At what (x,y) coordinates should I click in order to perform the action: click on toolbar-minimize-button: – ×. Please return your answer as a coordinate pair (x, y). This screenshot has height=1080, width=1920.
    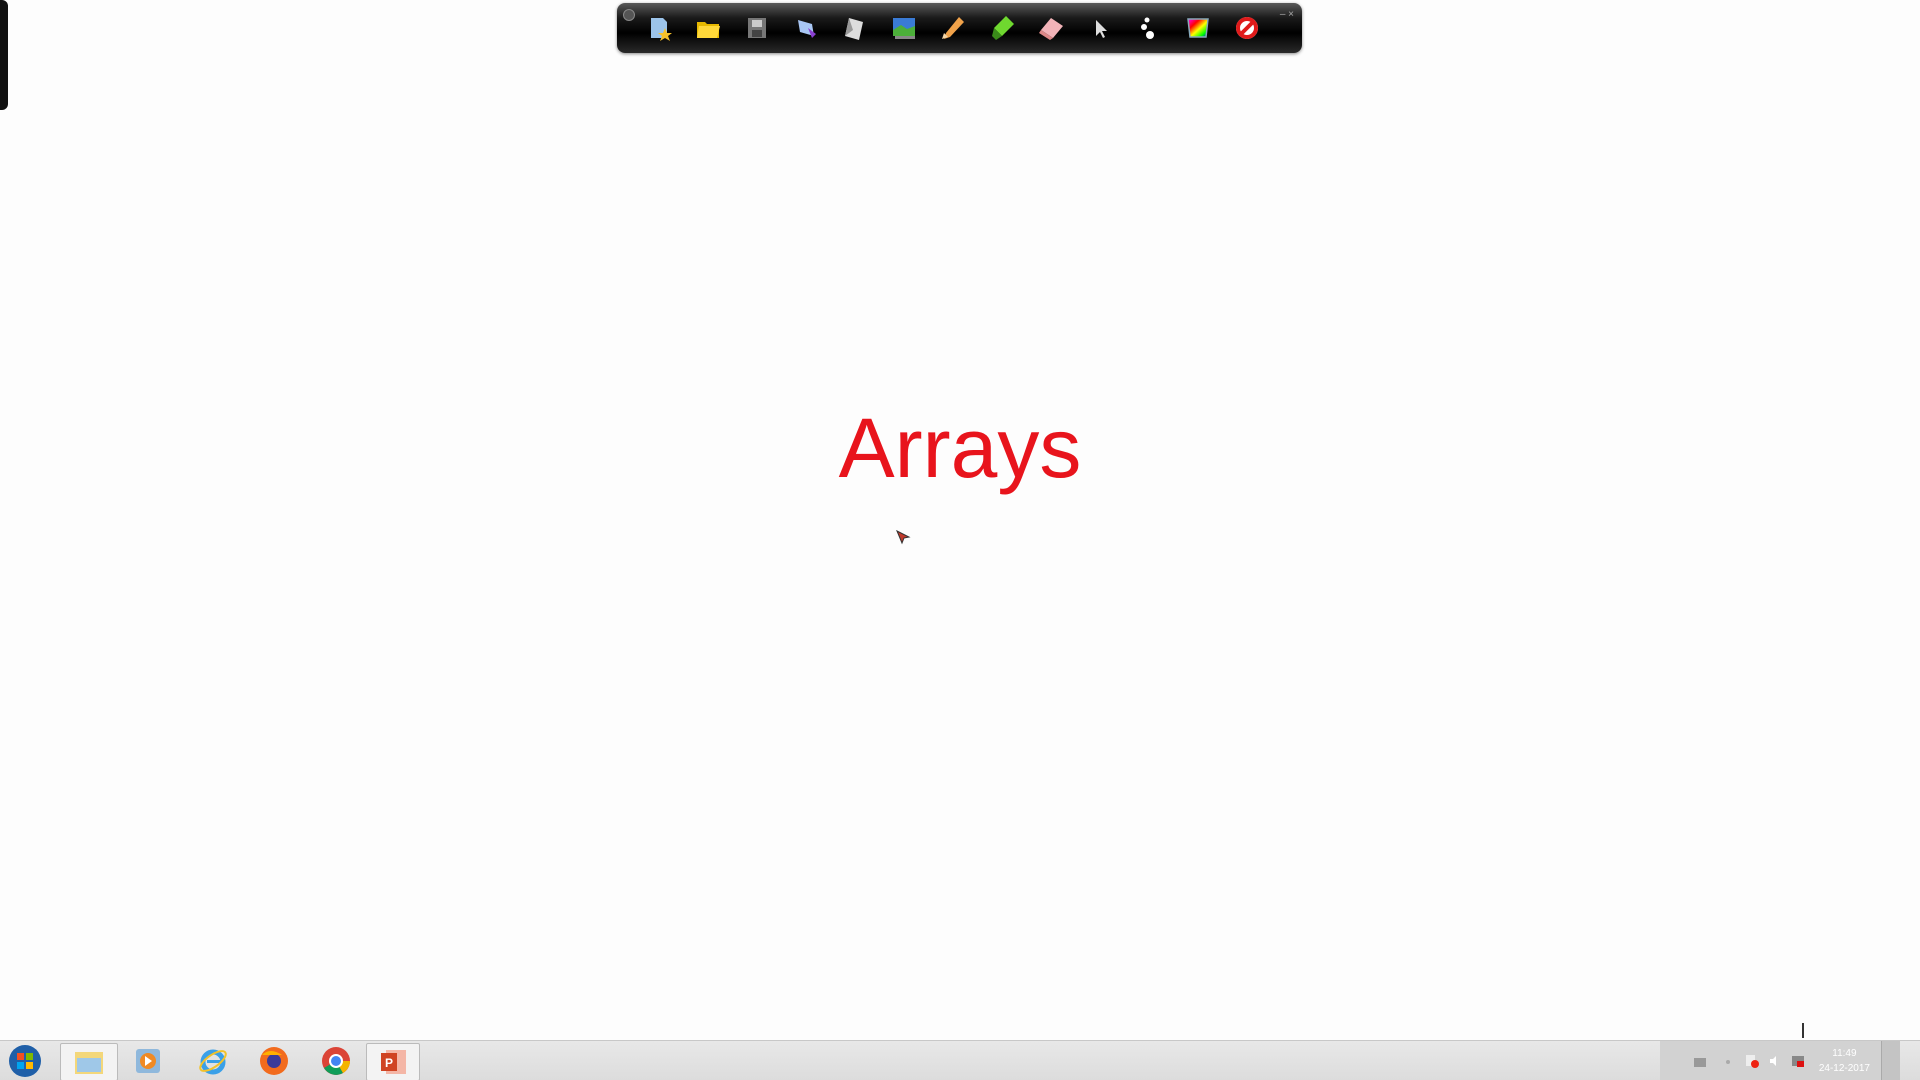
    Looking at the image, I should click on (1287, 14).